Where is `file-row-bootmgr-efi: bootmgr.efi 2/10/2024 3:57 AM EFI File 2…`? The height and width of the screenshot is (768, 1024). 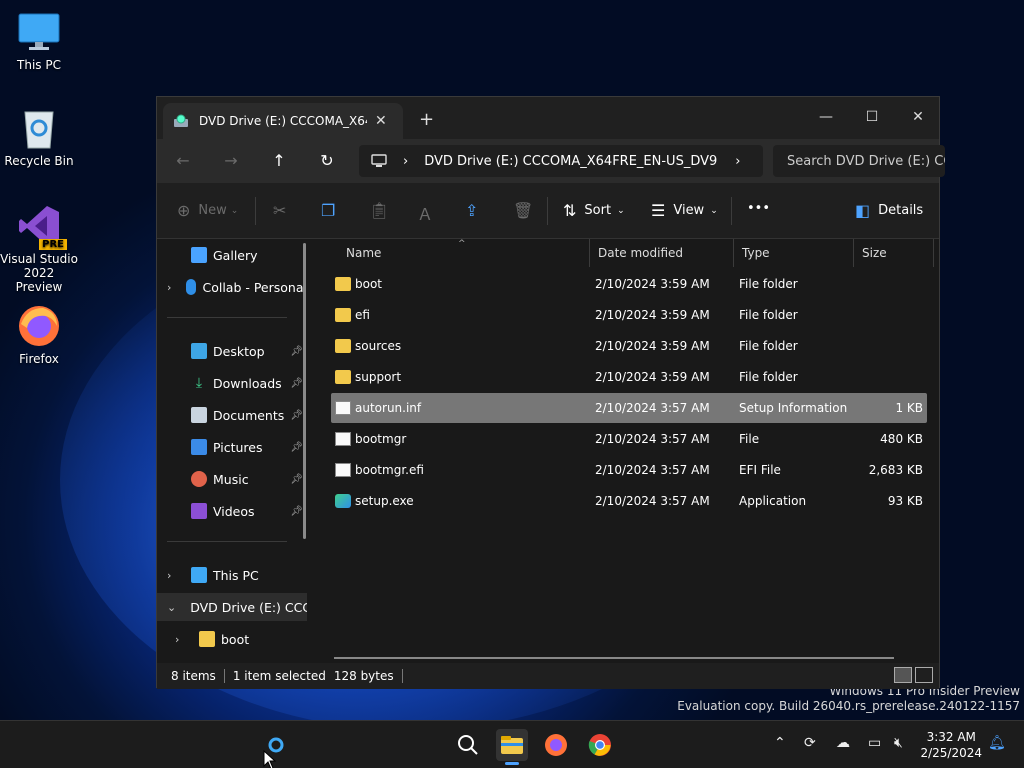 file-row-bootmgr-efi: bootmgr.efi 2/10/2024 3:57 AM EFI File 2… is located at coordinates (629, 470).